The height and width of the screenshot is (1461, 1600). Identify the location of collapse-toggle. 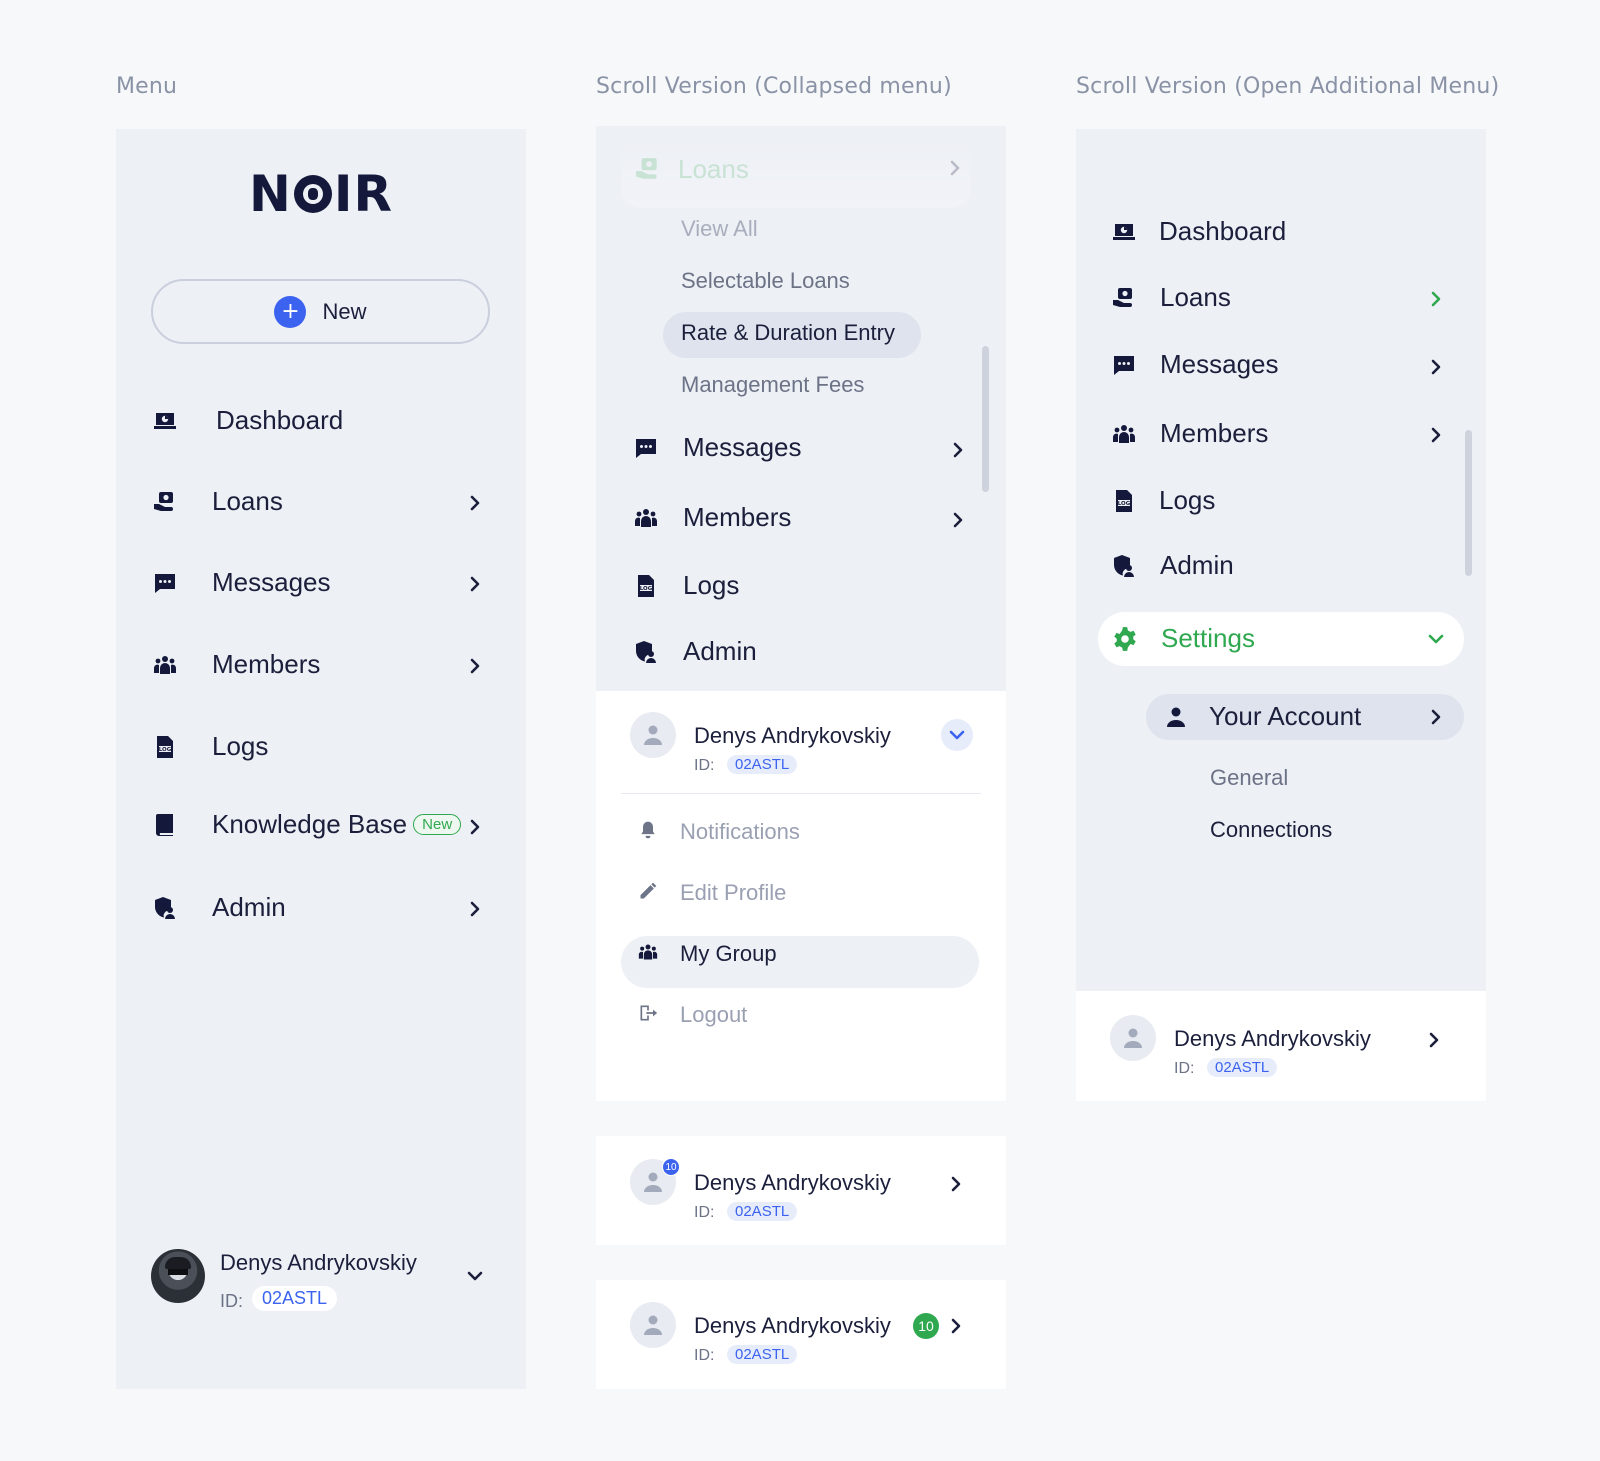
(957, 735).